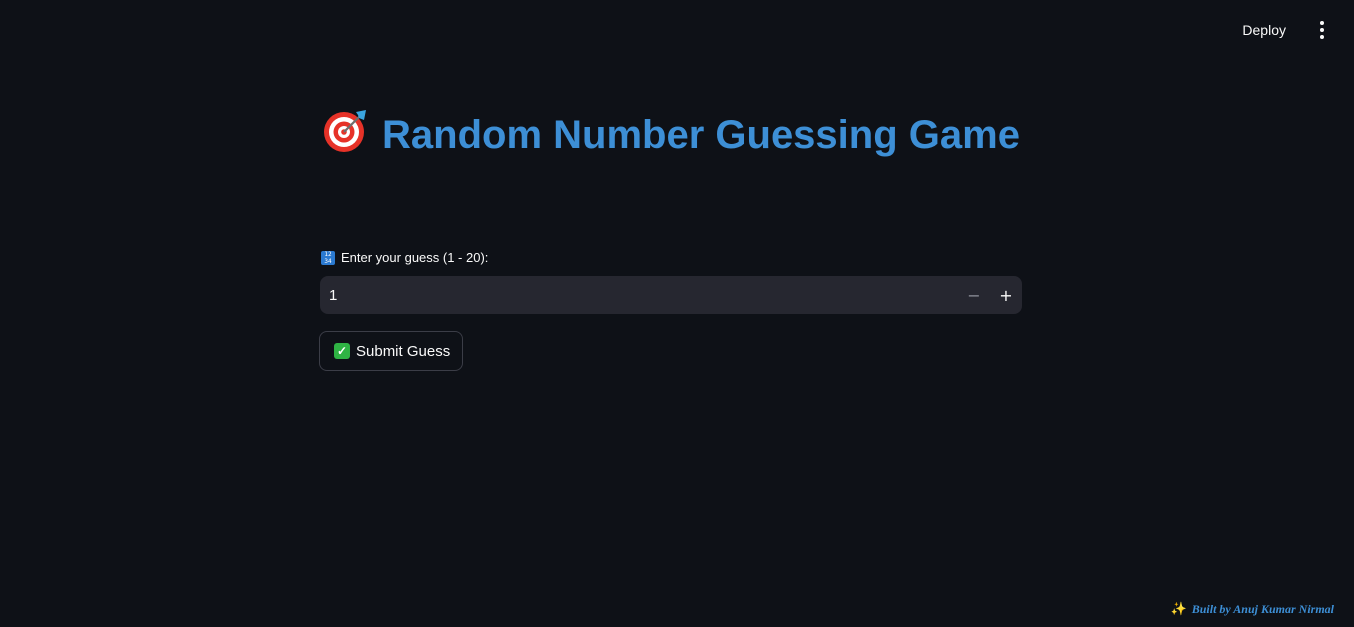 This screenshot has height=627, width=1354. I want to click on increment-button: +, so click(1006, 295).